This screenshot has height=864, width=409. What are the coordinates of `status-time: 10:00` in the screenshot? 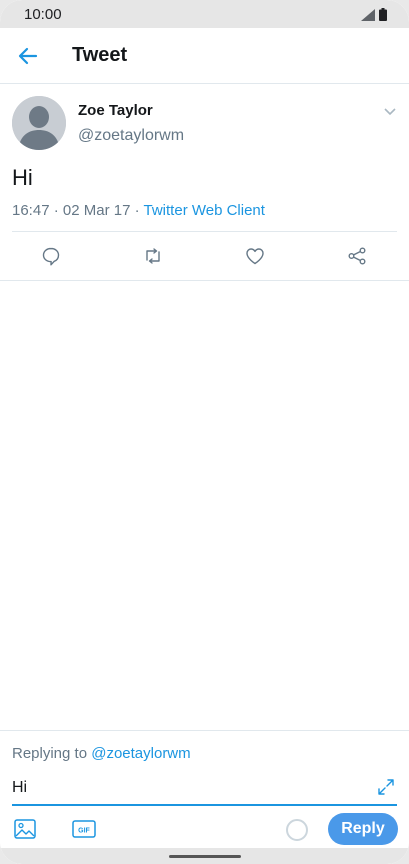 It's located at (43, 14).